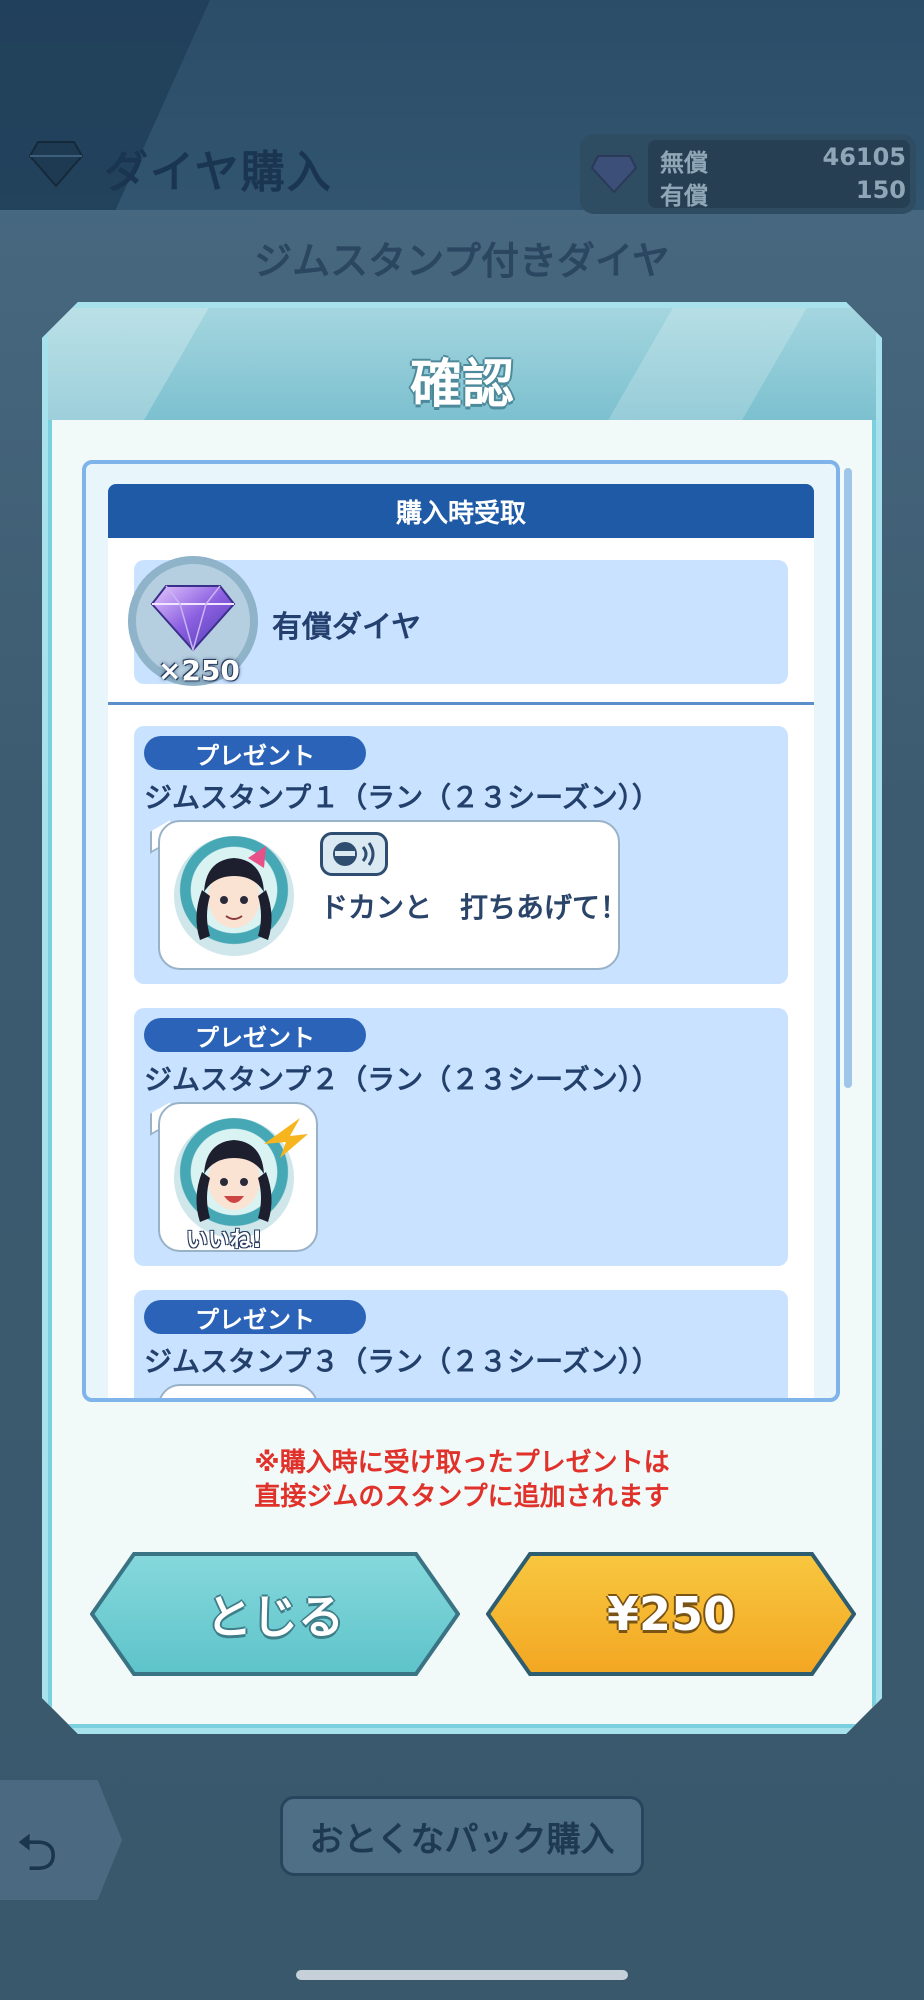 This screenshot has height=2000, width=924. I want to click on section-subtitle: ジムスタンプ付きダイヤ, so click(462, 261).